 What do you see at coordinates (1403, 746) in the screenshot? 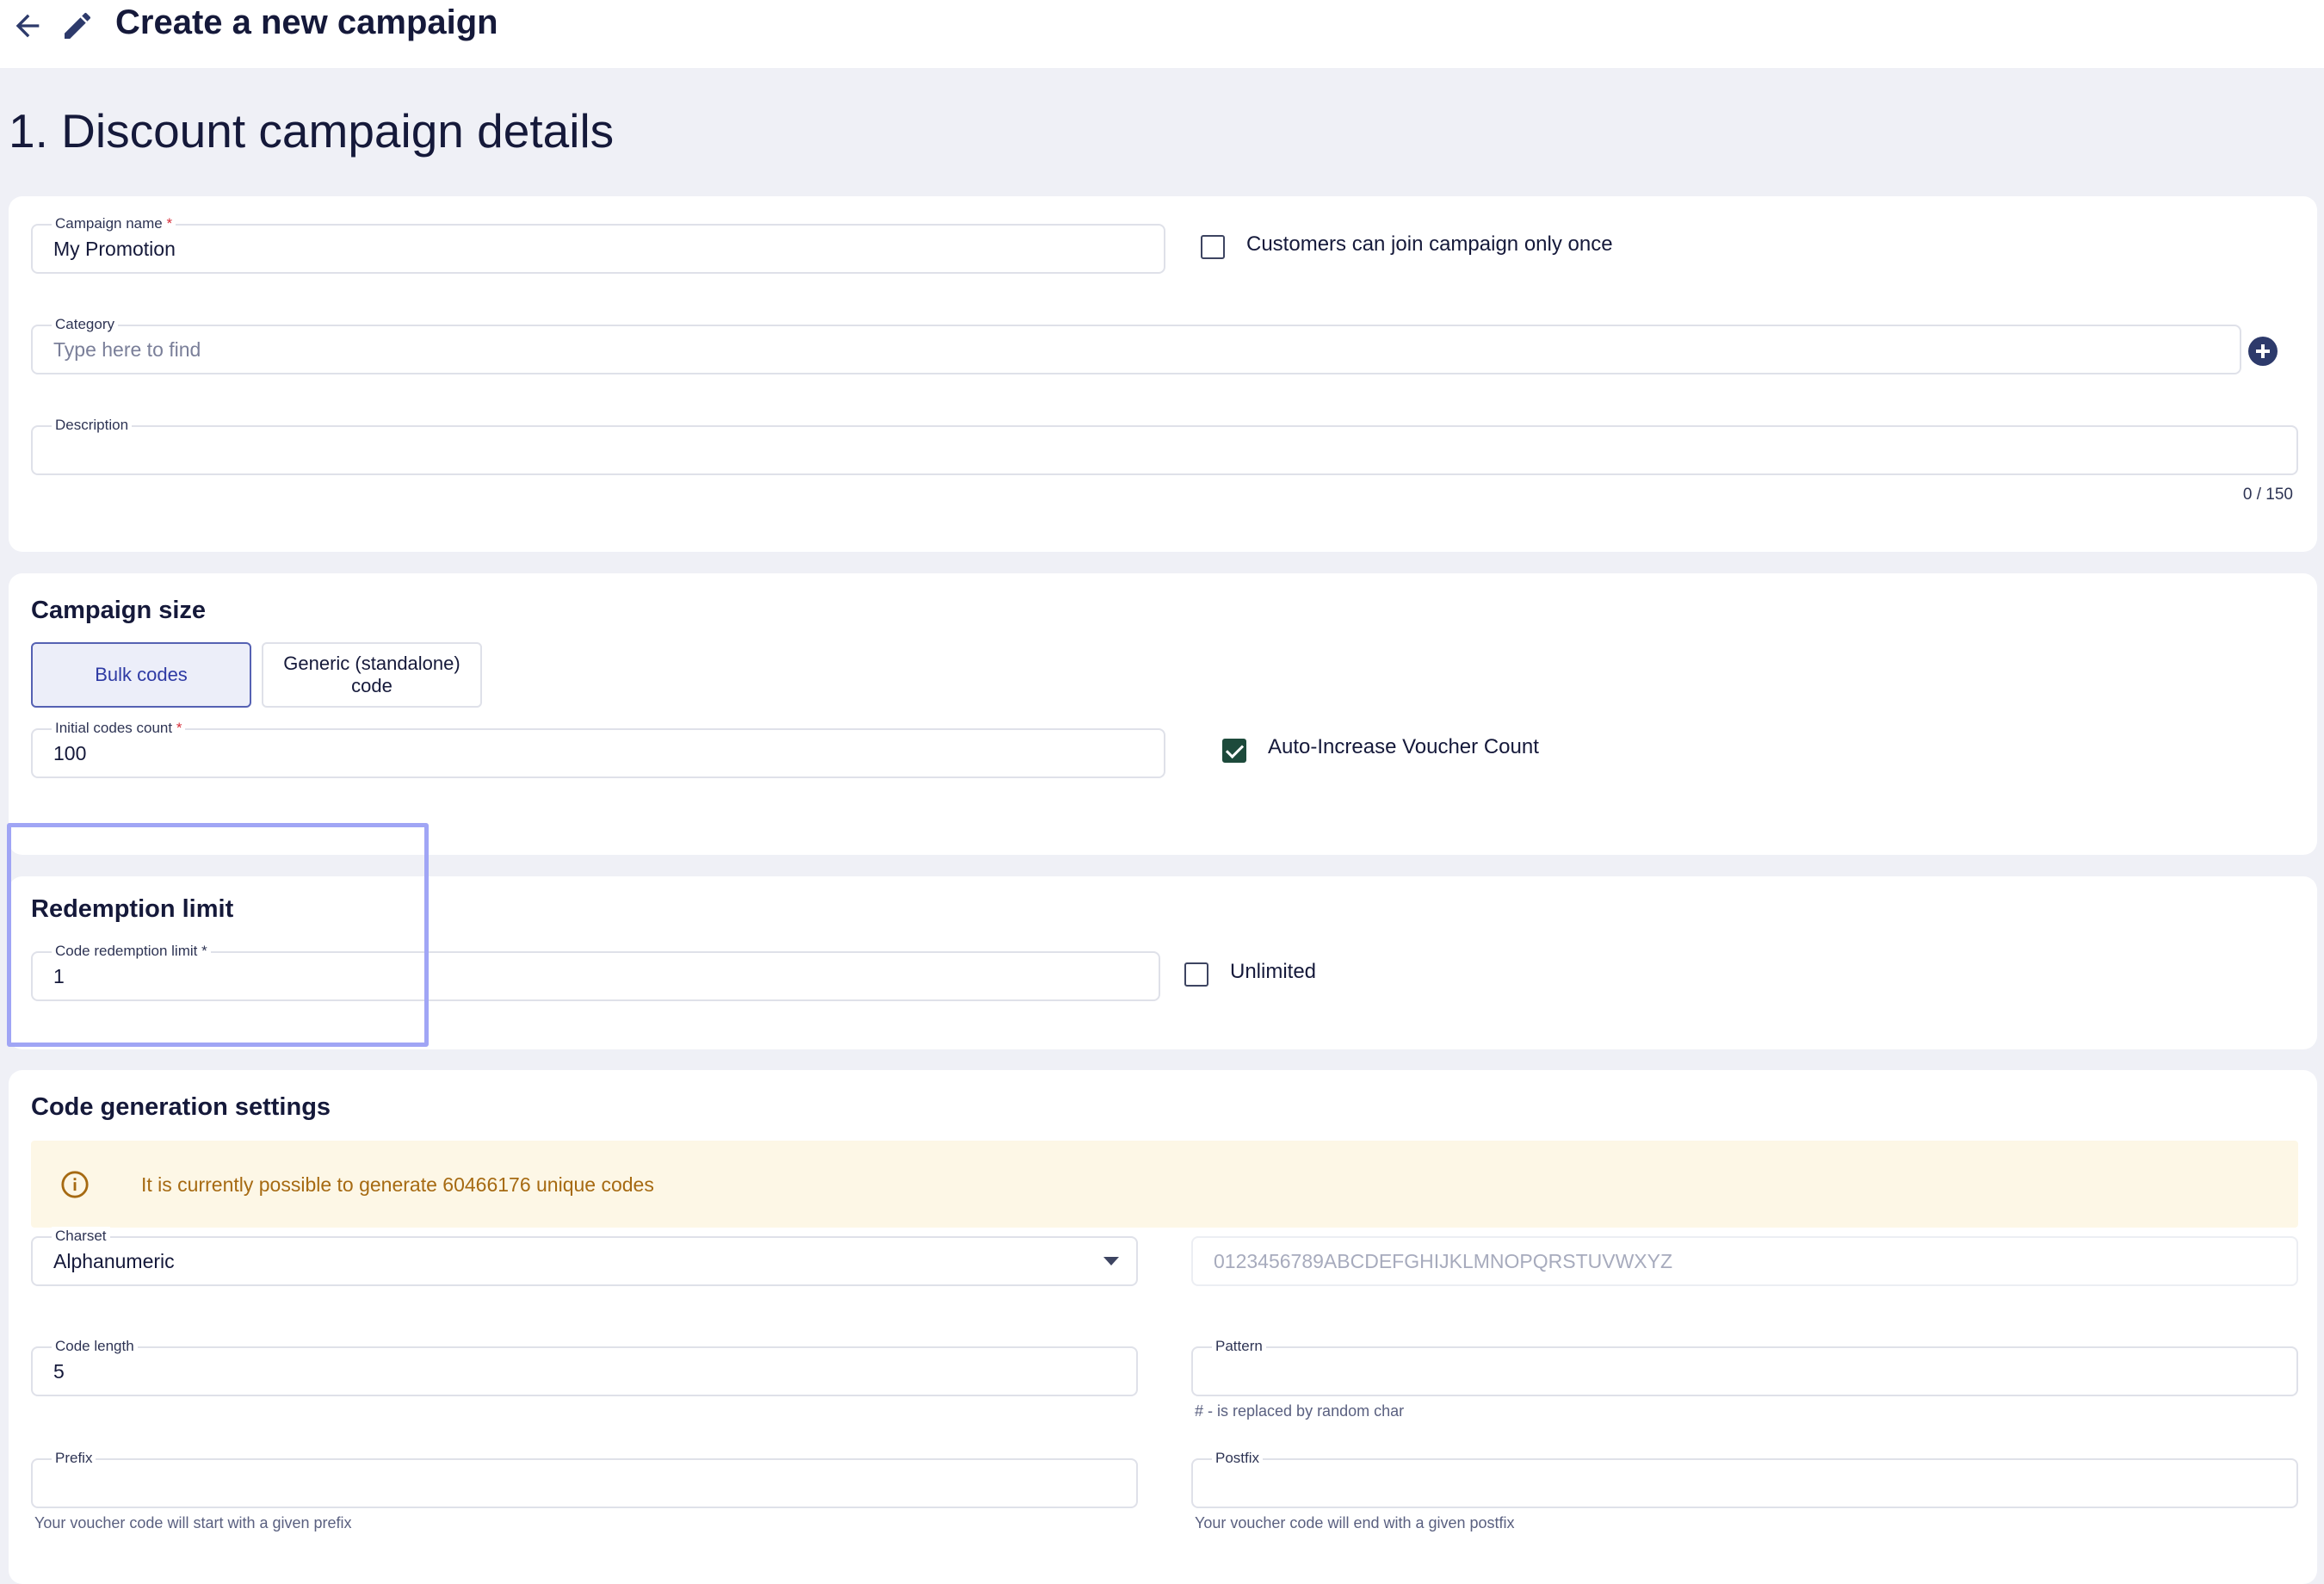
I see `auto-increase-label: Auto-Increase Voucher Count` at bounding box center [1403, 746].